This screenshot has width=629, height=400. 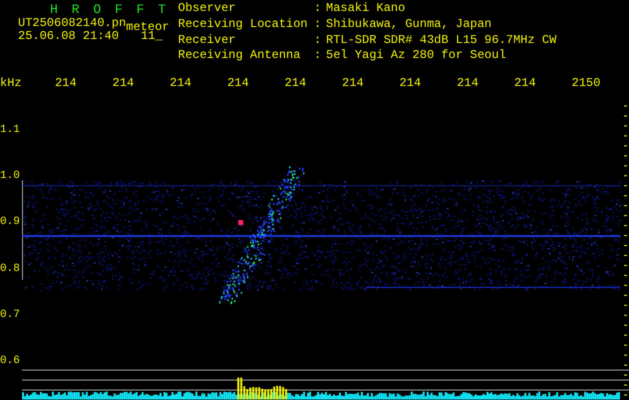 What do you see at coordinates (441, 41) in the screenshot?
I see `info-value: RTL-SDR SDR# 43dB L15 96.7MHz CW` at bounding box center [441, 41].